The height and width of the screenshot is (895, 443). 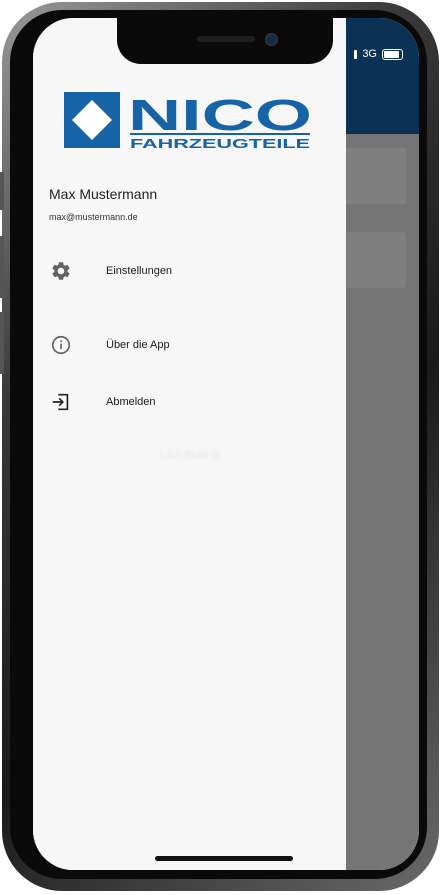 I want to click on svg-text: NICO, so click(x=220, y=115).